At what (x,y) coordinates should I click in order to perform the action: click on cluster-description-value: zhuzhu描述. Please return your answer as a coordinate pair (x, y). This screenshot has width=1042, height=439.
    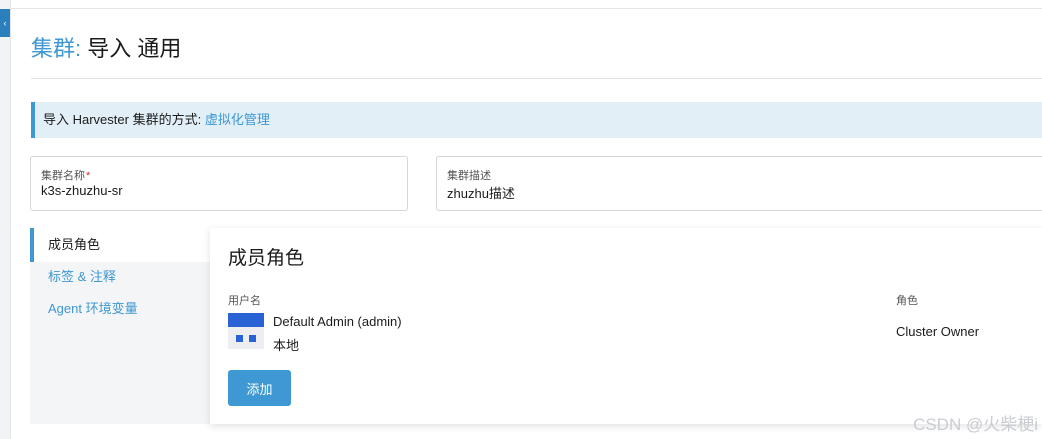
    Looking at the image, I should click on (481, 192).